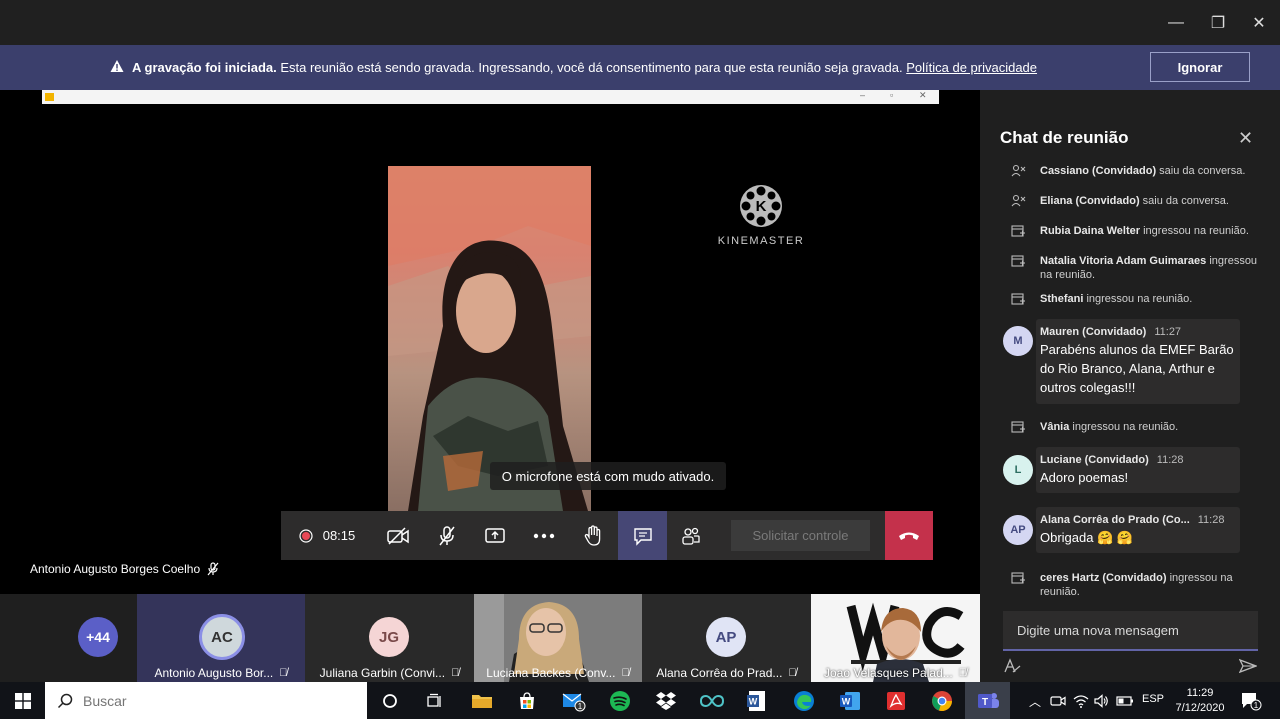  What do you see at coordinates (1018, 341) in the screenshot?
I see `avatar: M` at bounding box center [1018, 341].